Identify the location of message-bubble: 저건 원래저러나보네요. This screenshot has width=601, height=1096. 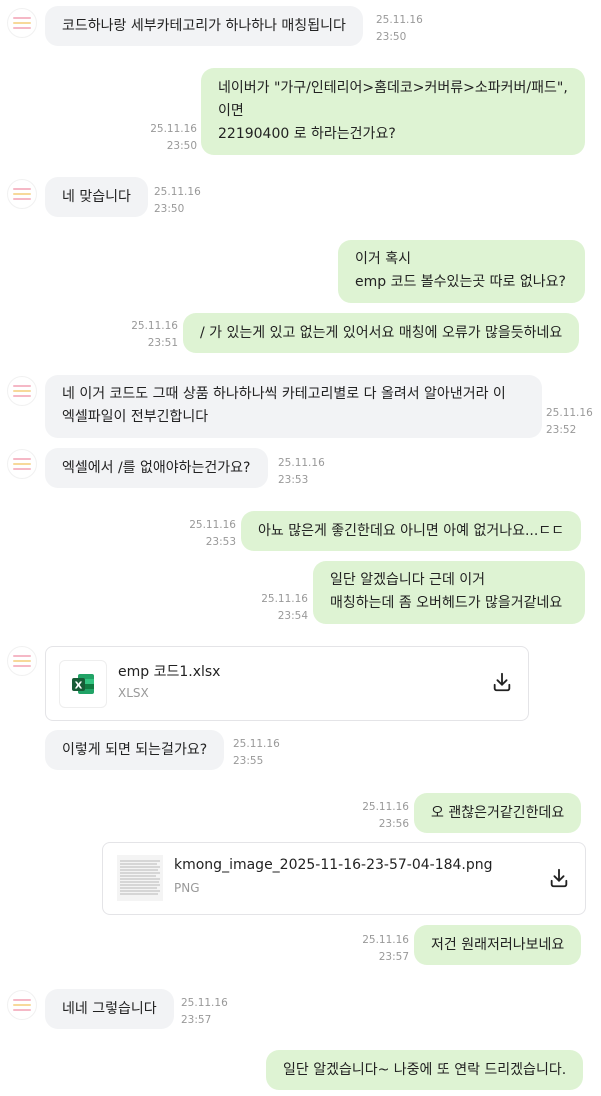
(498, 945).